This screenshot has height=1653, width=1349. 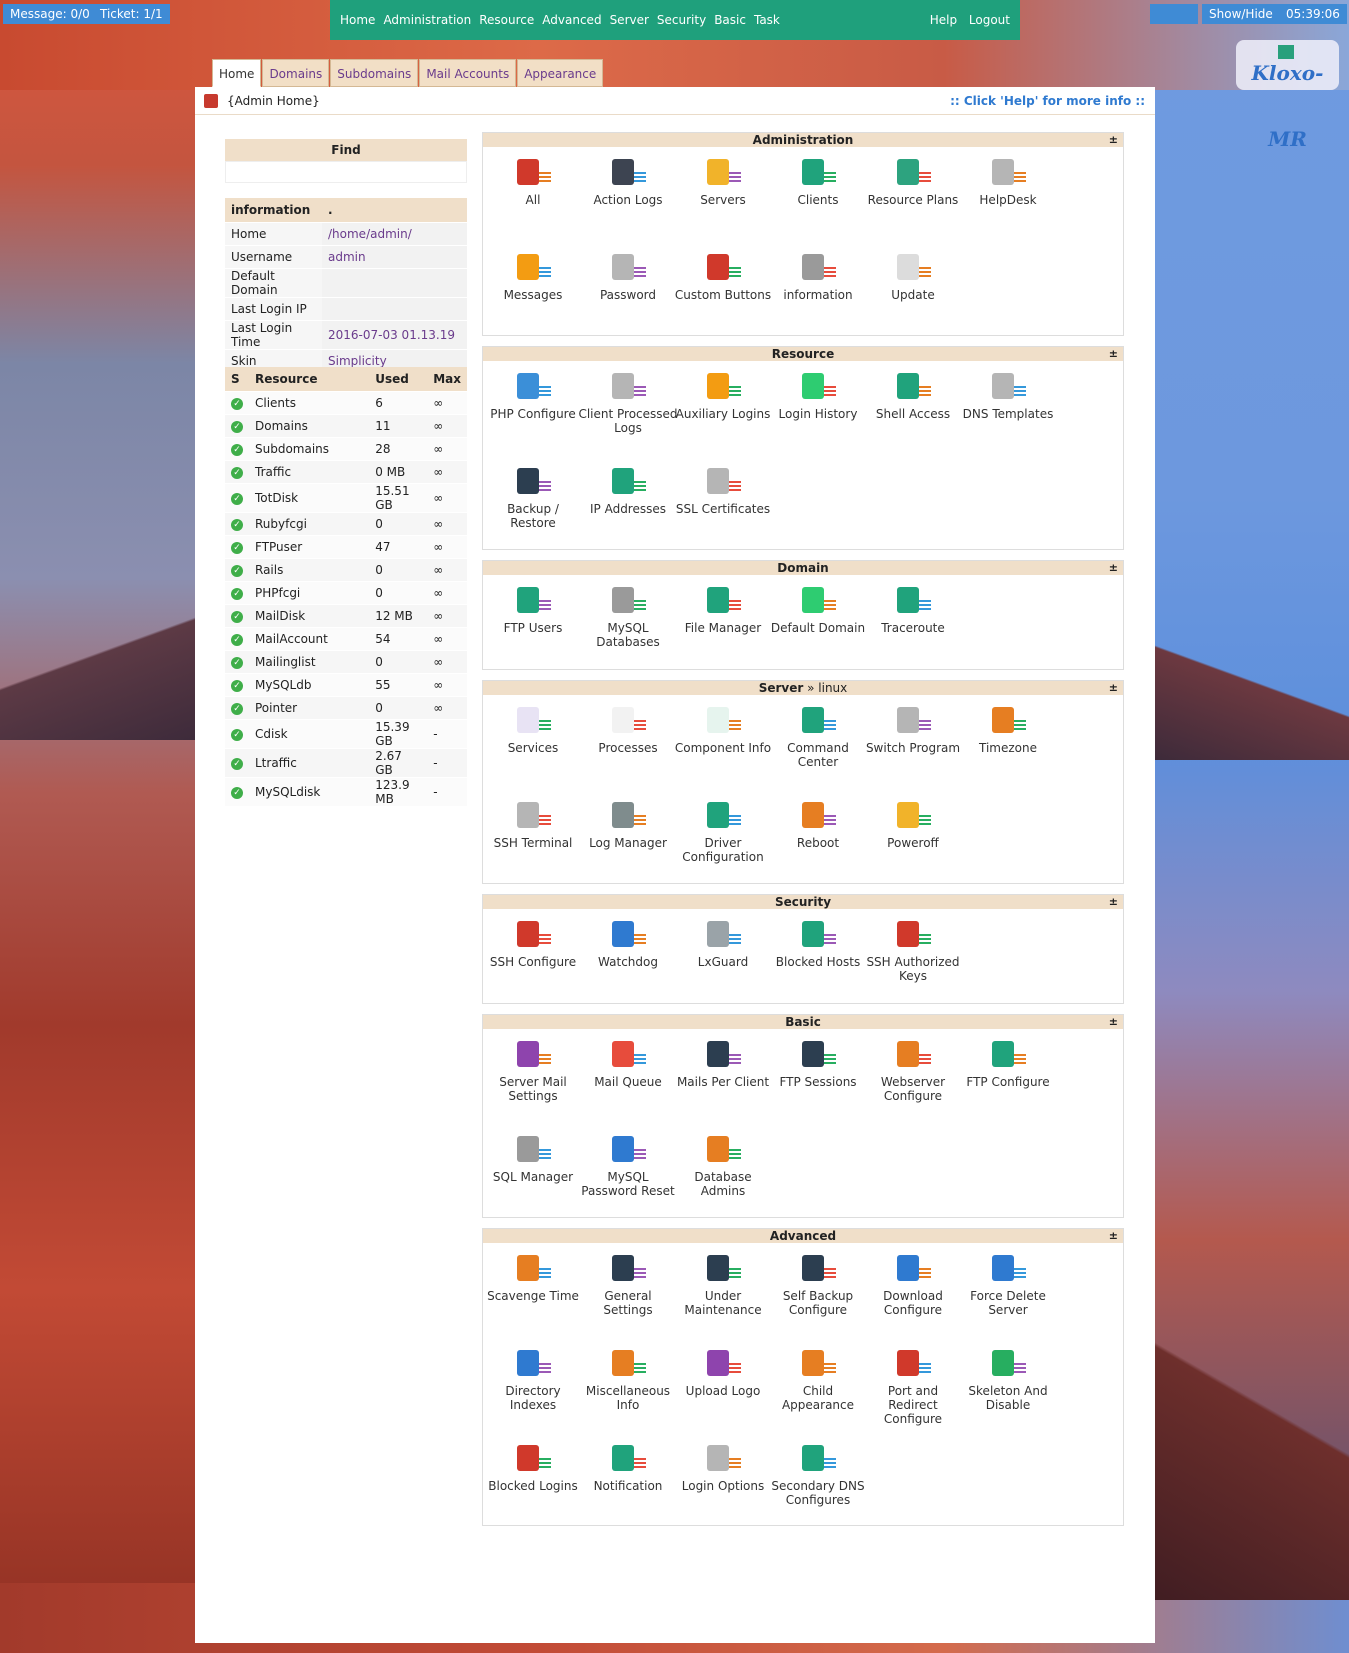 What do you see at coordinates (818, 610) in the screenshot?
I see `action-default-domain: Default Domain` at bounding box center [818, 610].